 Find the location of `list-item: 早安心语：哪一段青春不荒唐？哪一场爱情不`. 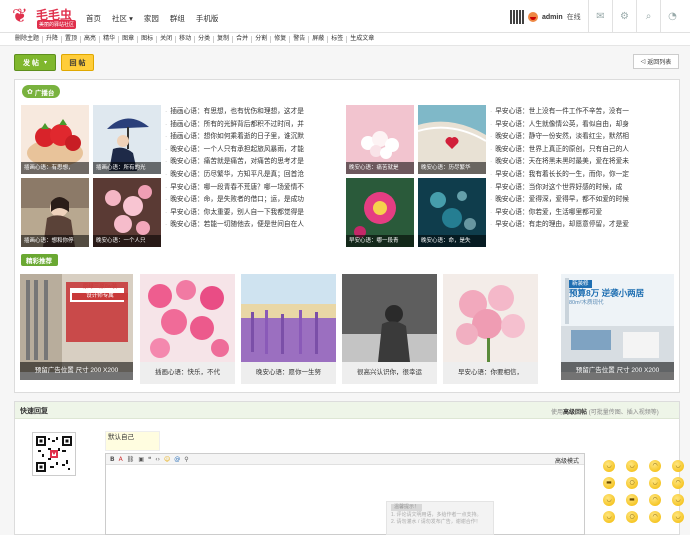

list-item: 早安心语：哪一段青春不荒唐？哪一场爱情不 is located at coordinates (246, 188).